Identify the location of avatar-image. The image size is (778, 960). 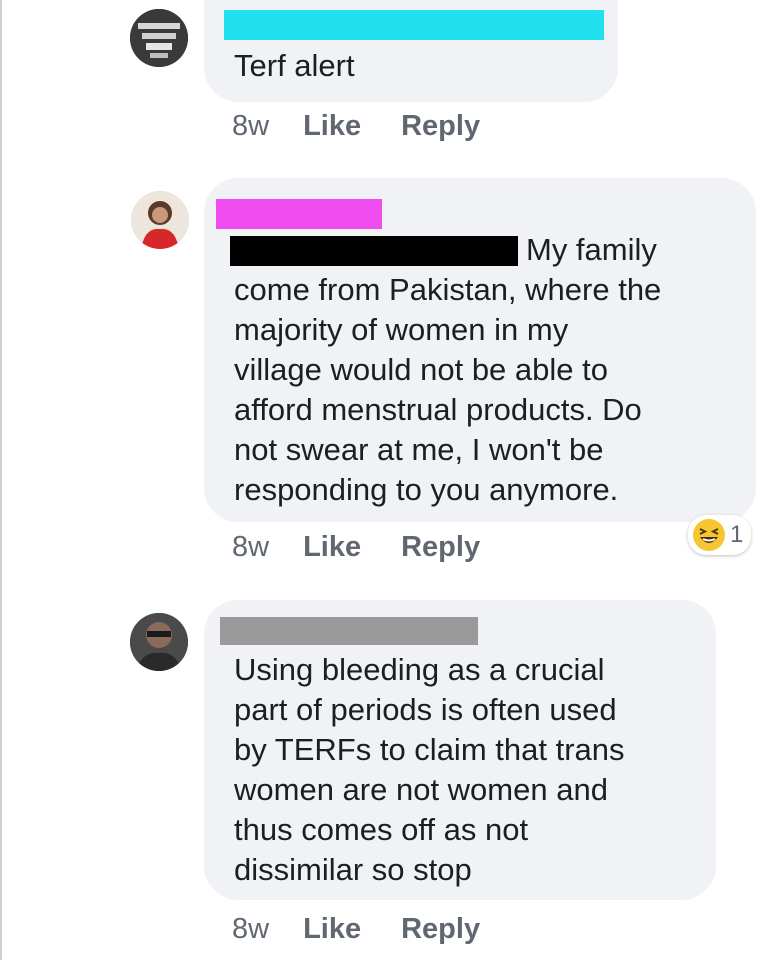
(159, 642).